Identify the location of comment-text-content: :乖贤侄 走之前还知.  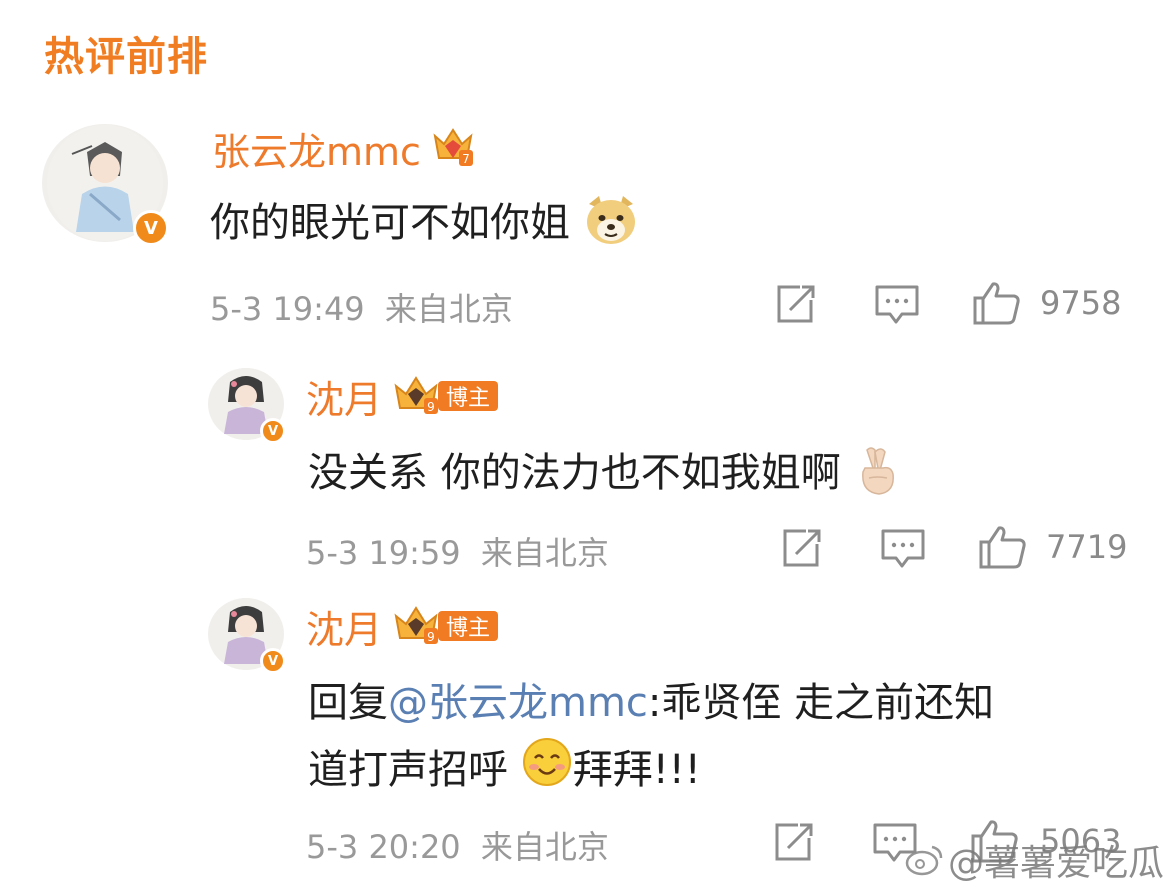
(821, 703).